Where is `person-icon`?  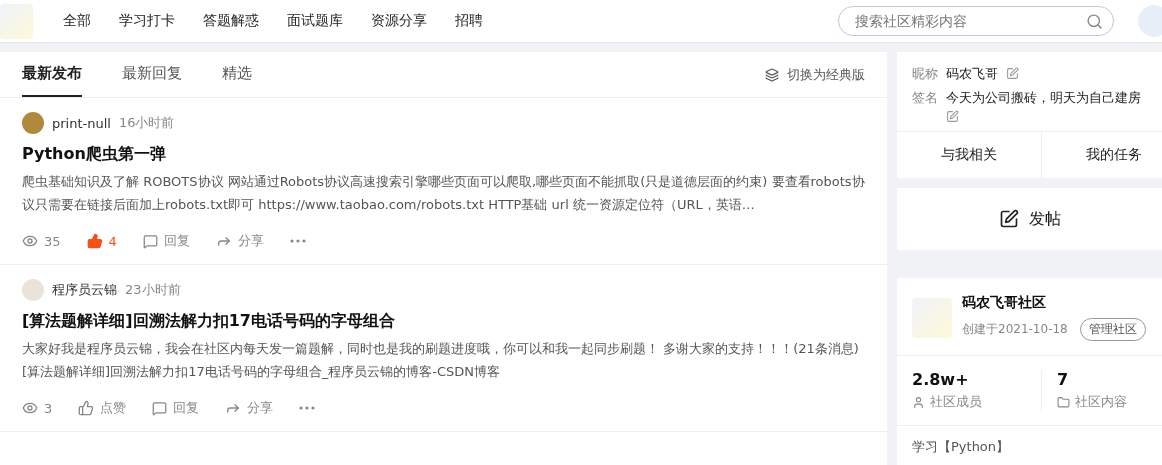 person-icon is located at coordinates (918, 402).